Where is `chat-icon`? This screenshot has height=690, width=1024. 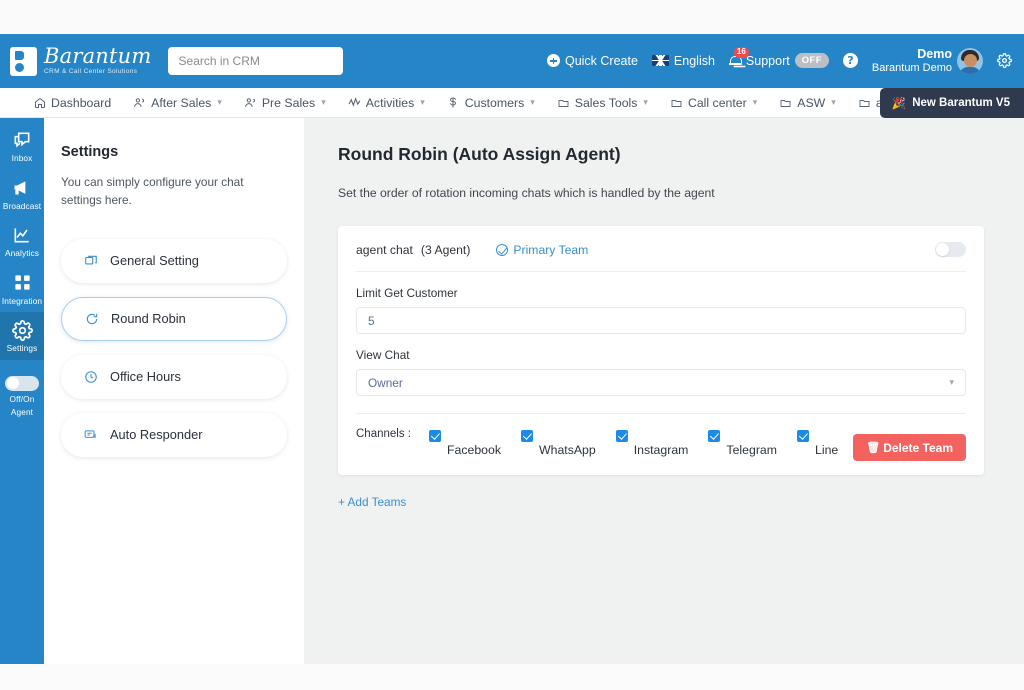 chat-icon is located at coordinates (22, 140).